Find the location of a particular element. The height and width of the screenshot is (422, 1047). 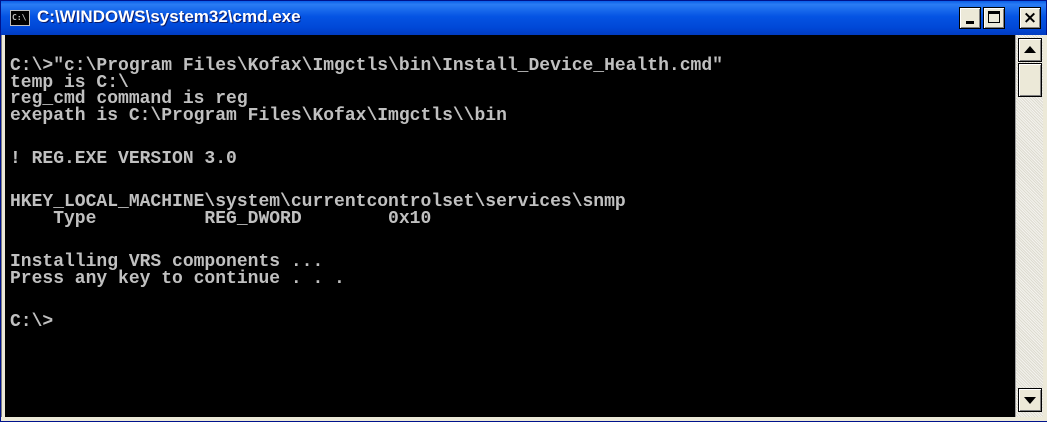

close-icon: × is located at coordinates (1030, 18).